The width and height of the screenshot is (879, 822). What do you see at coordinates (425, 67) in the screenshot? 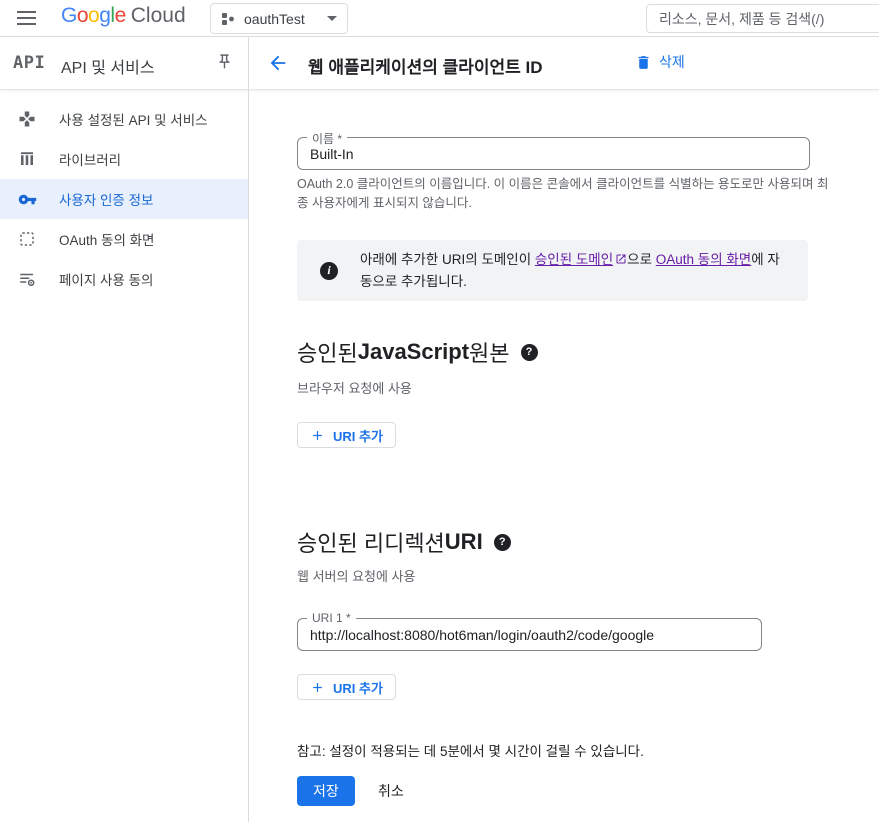
I see `page-title: 웹 애플리케이션의 클라이언트 ID` at bounding box center [425, 67].